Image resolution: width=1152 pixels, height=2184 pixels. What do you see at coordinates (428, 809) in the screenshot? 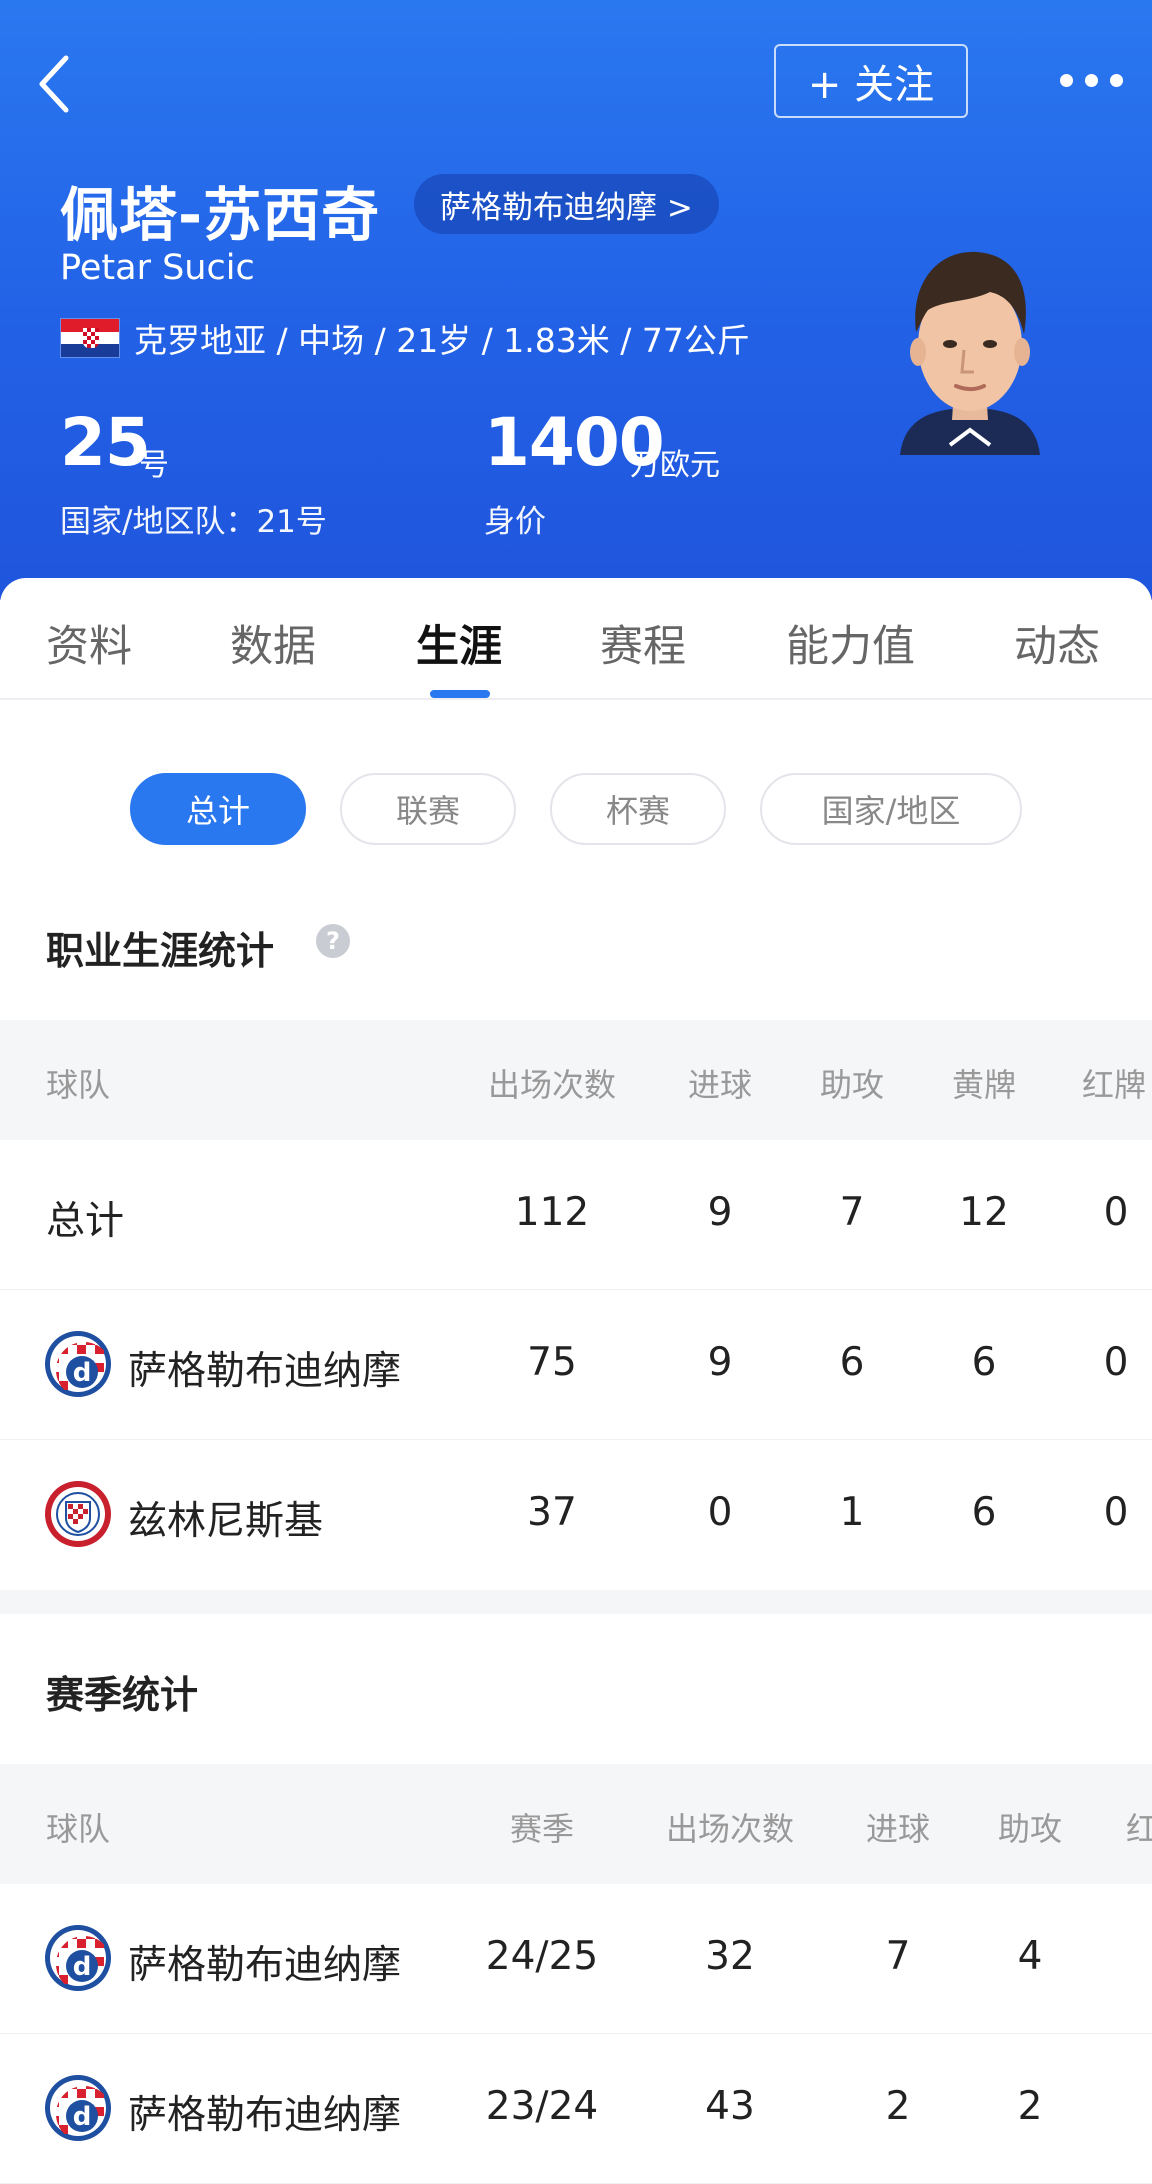
I see `filter-league: 联赛` at bounding box center [428, 809].